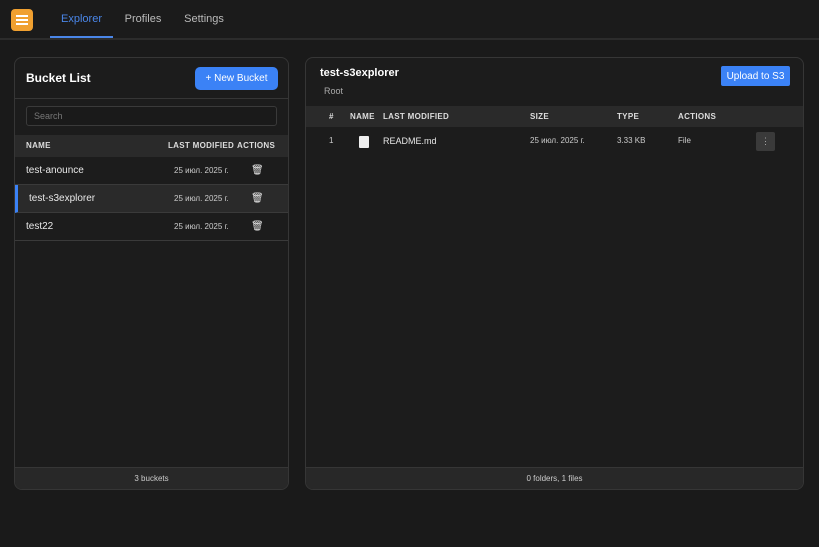 This screenshot has width=819, height=547. Describe the element at coordinates (364, 142) in the screenshot. I see `file-icon` at that location.